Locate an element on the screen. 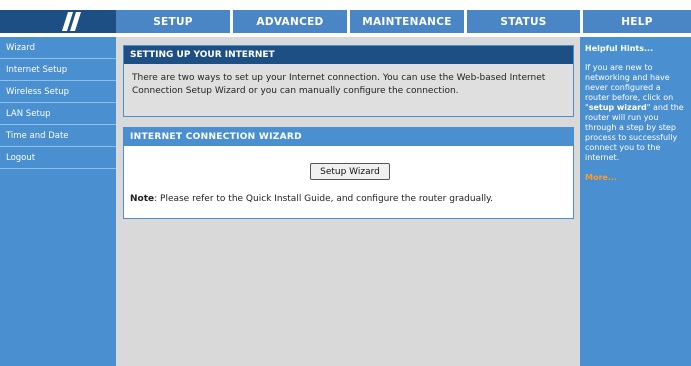  note-label: Note is located at coordinates (142, 199).